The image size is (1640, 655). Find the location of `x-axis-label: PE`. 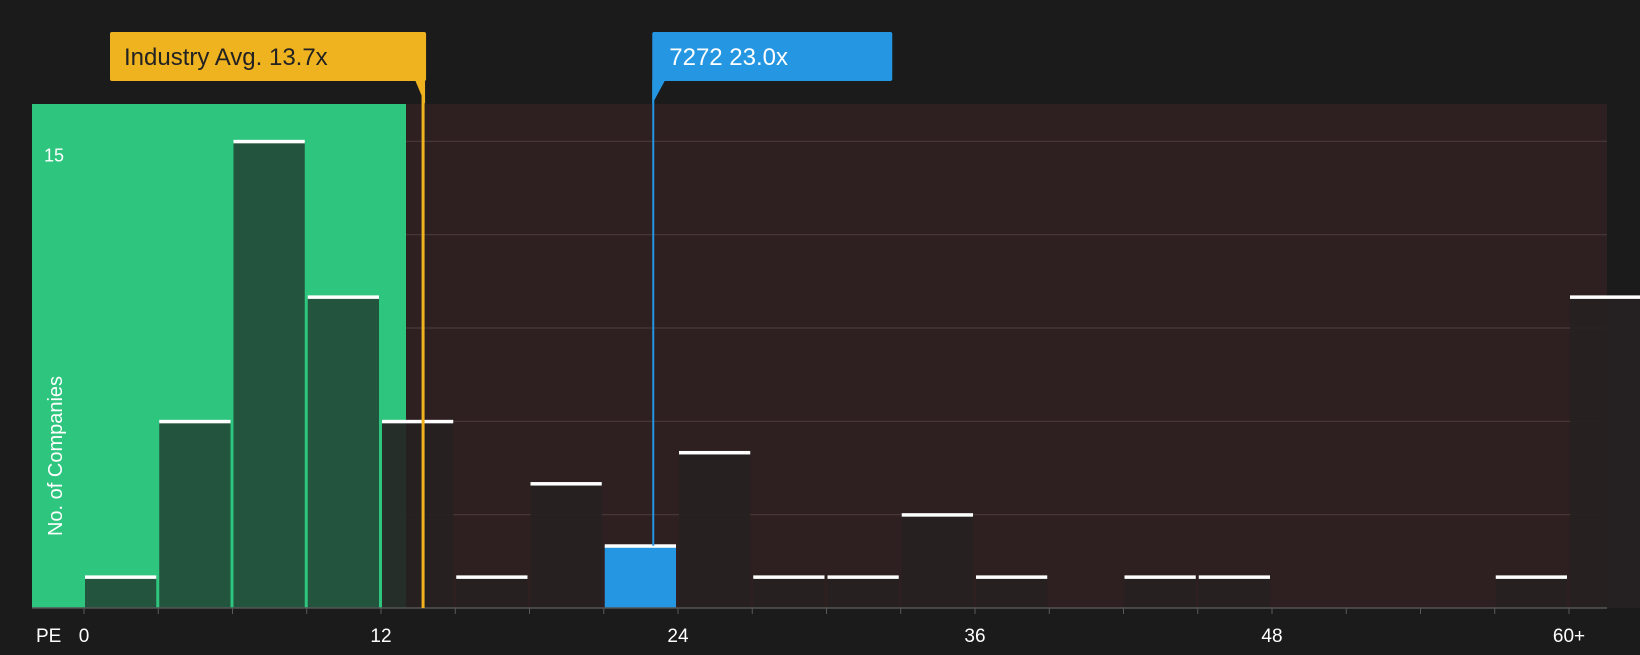

x-axis-label: PE is located at coordinates (48, 636).